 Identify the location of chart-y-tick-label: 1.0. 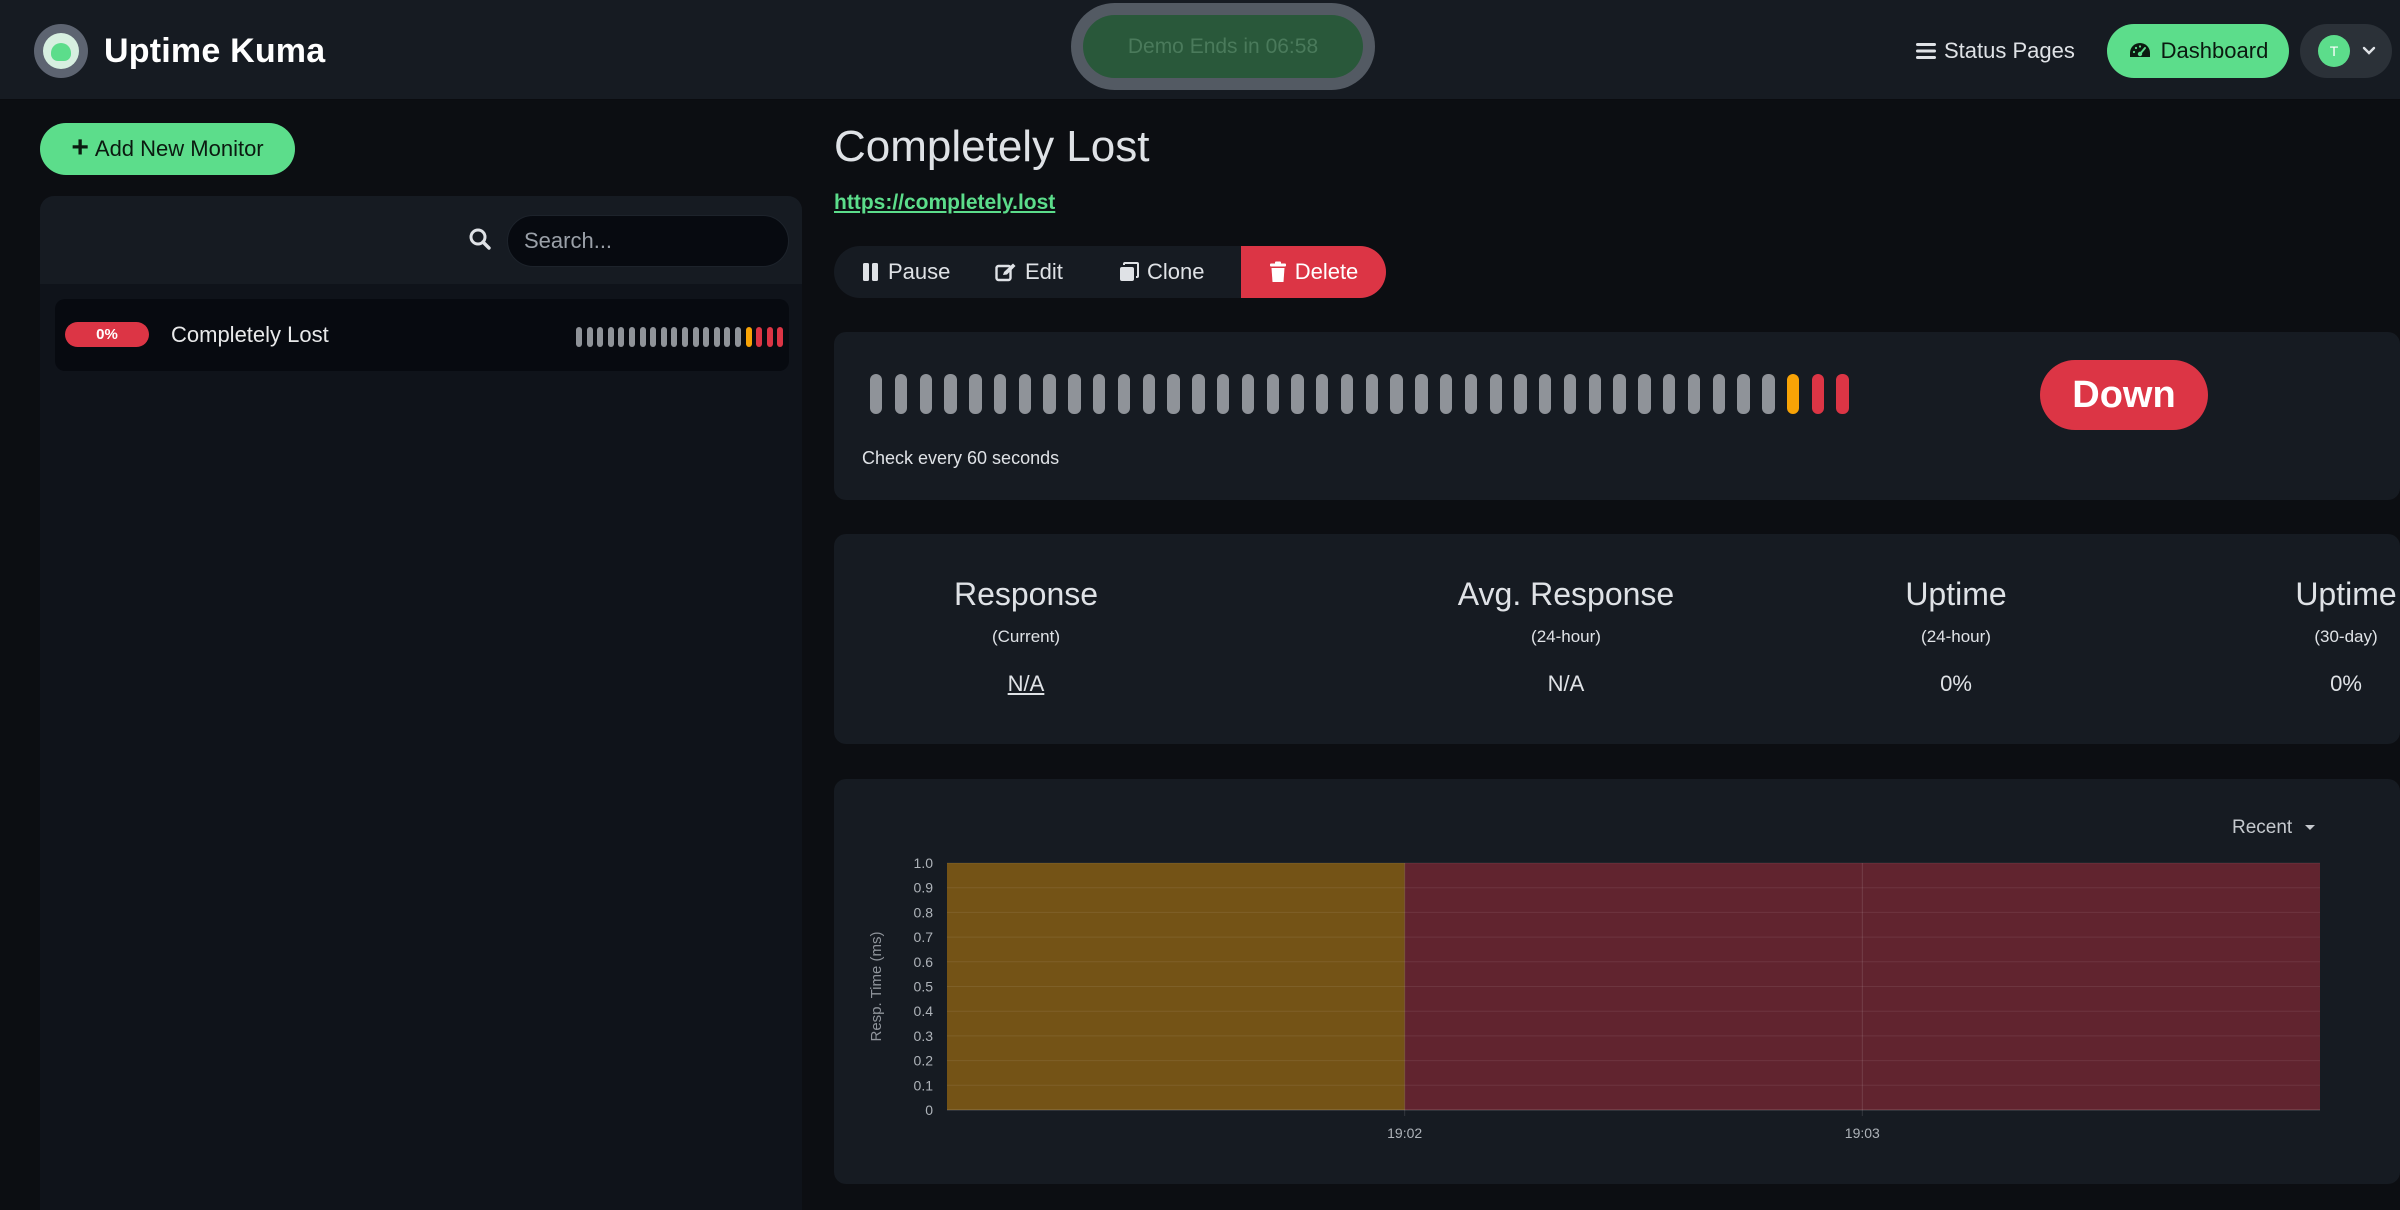
(924, 863).